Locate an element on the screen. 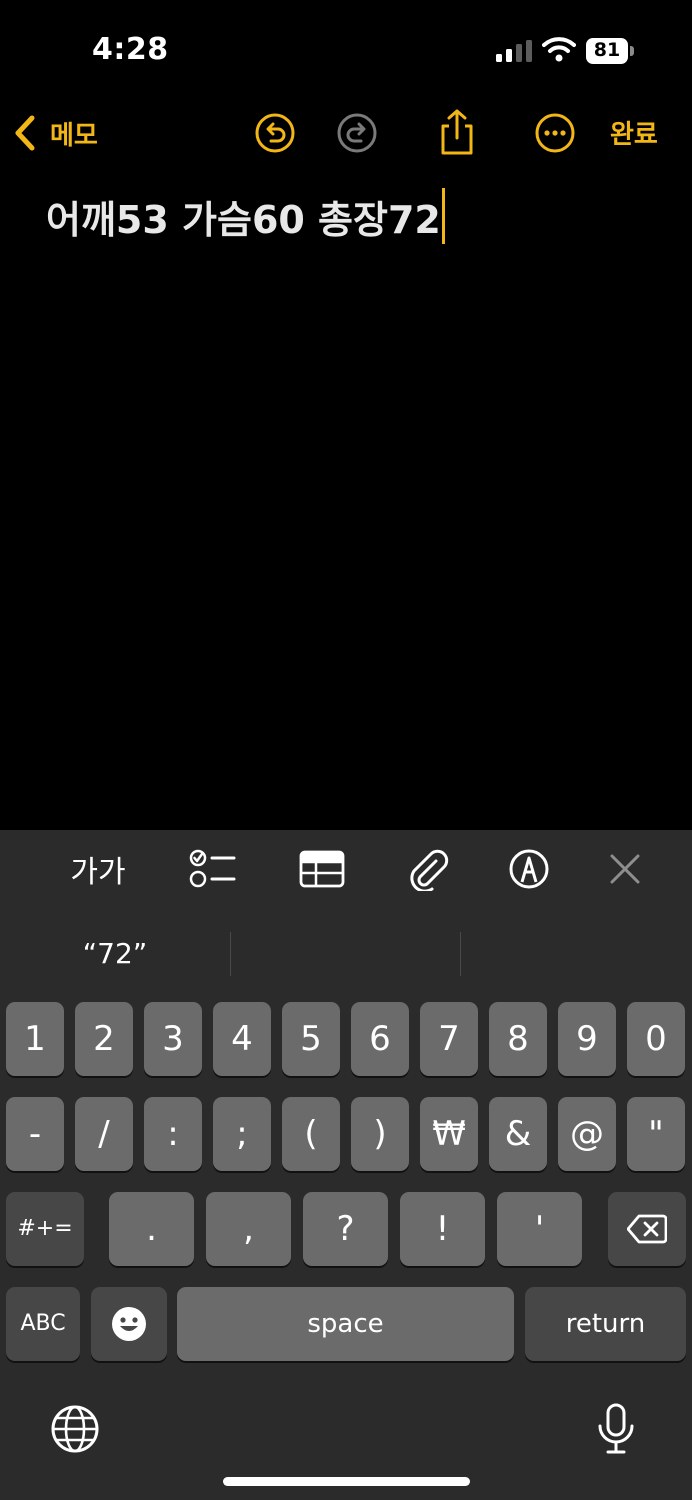 This screenshot has width=692, height=1500. delete-key is located at coordinates (647, 1229).